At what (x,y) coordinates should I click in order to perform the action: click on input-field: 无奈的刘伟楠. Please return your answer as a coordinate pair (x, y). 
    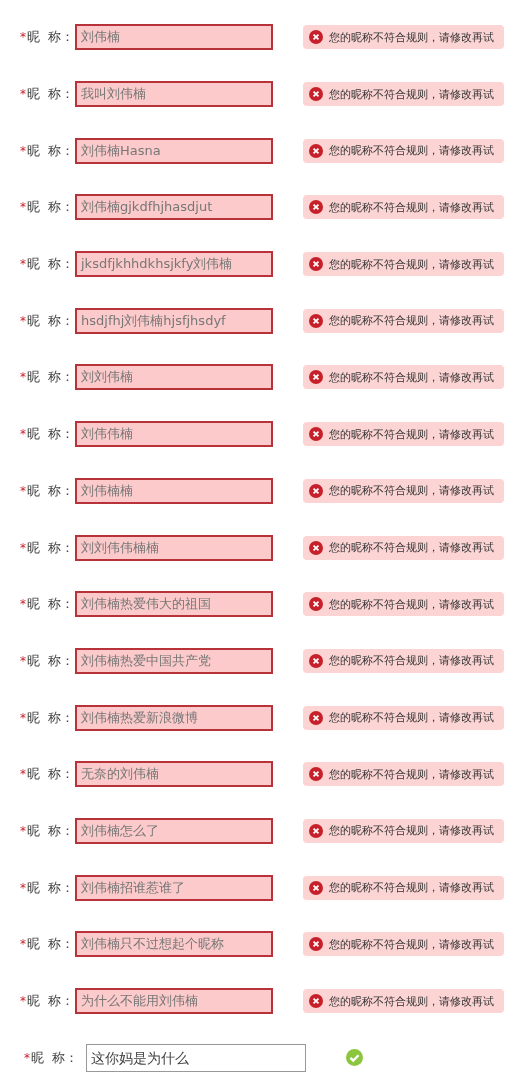
    Looking at the image, I should click on (174, 774).